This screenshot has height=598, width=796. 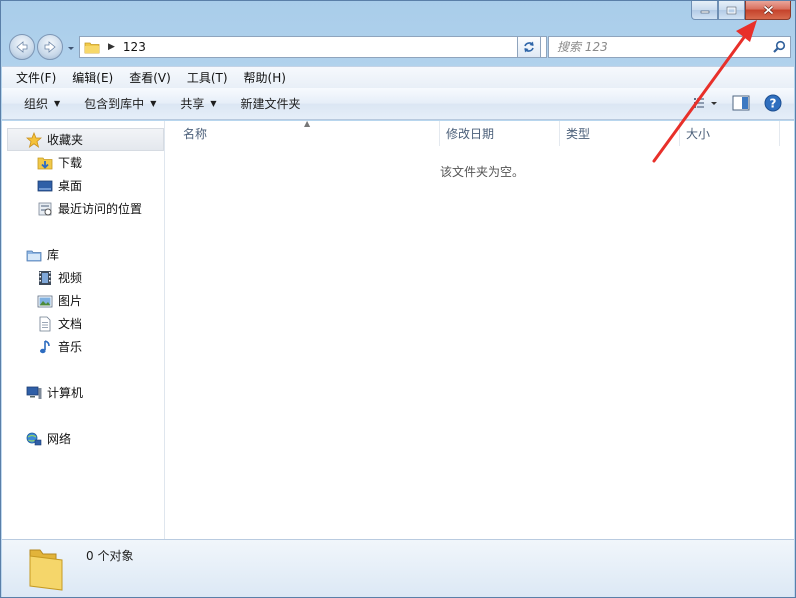 I want to click on column-label: 名称, so click(x=195, y=134).